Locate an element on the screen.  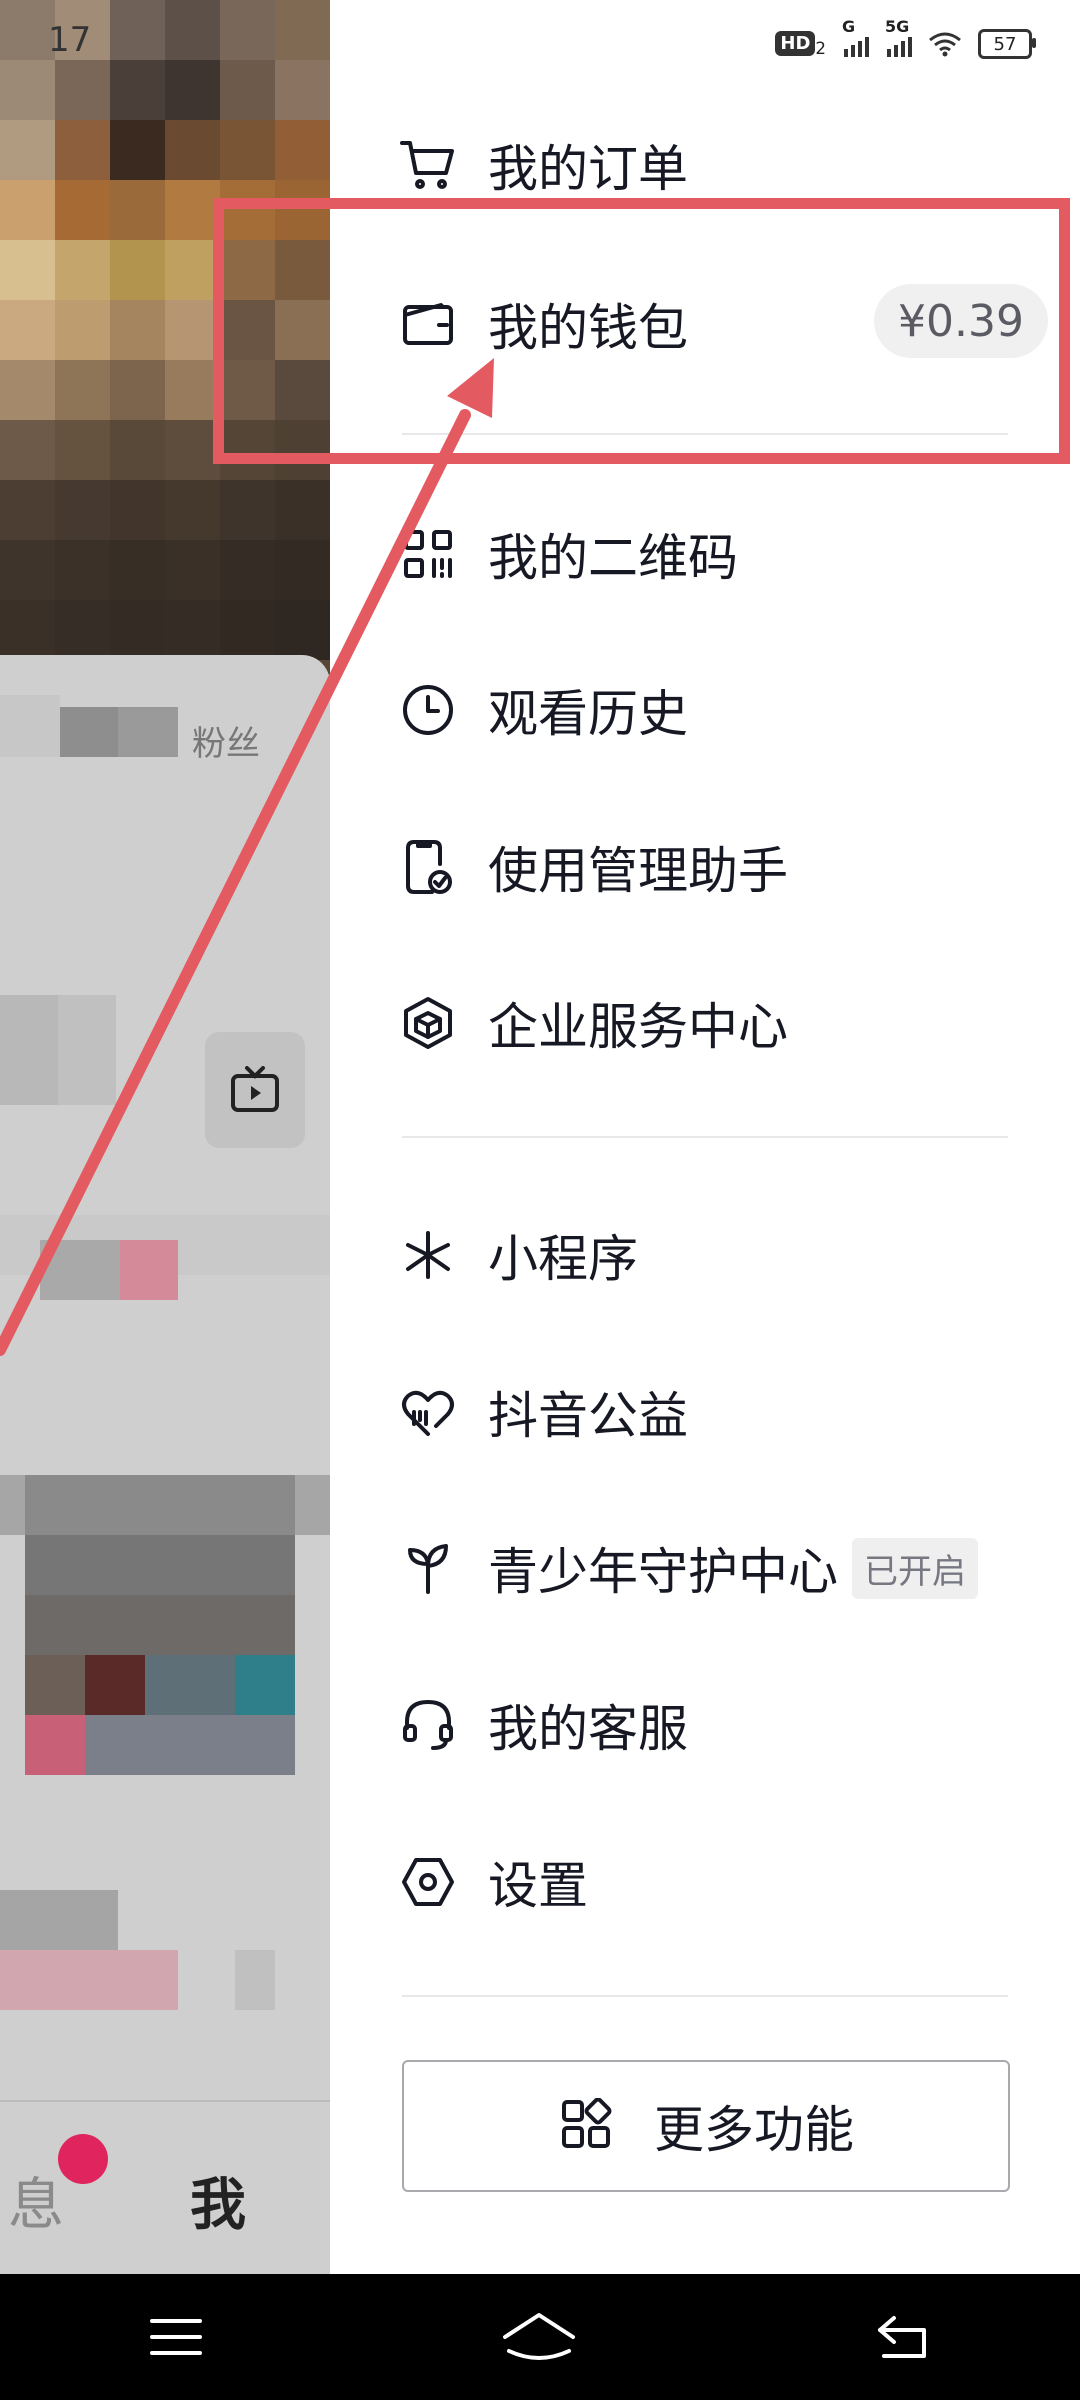
menu-item-enterprise: 企业服务中心 is located at coordinates (723, 1023).